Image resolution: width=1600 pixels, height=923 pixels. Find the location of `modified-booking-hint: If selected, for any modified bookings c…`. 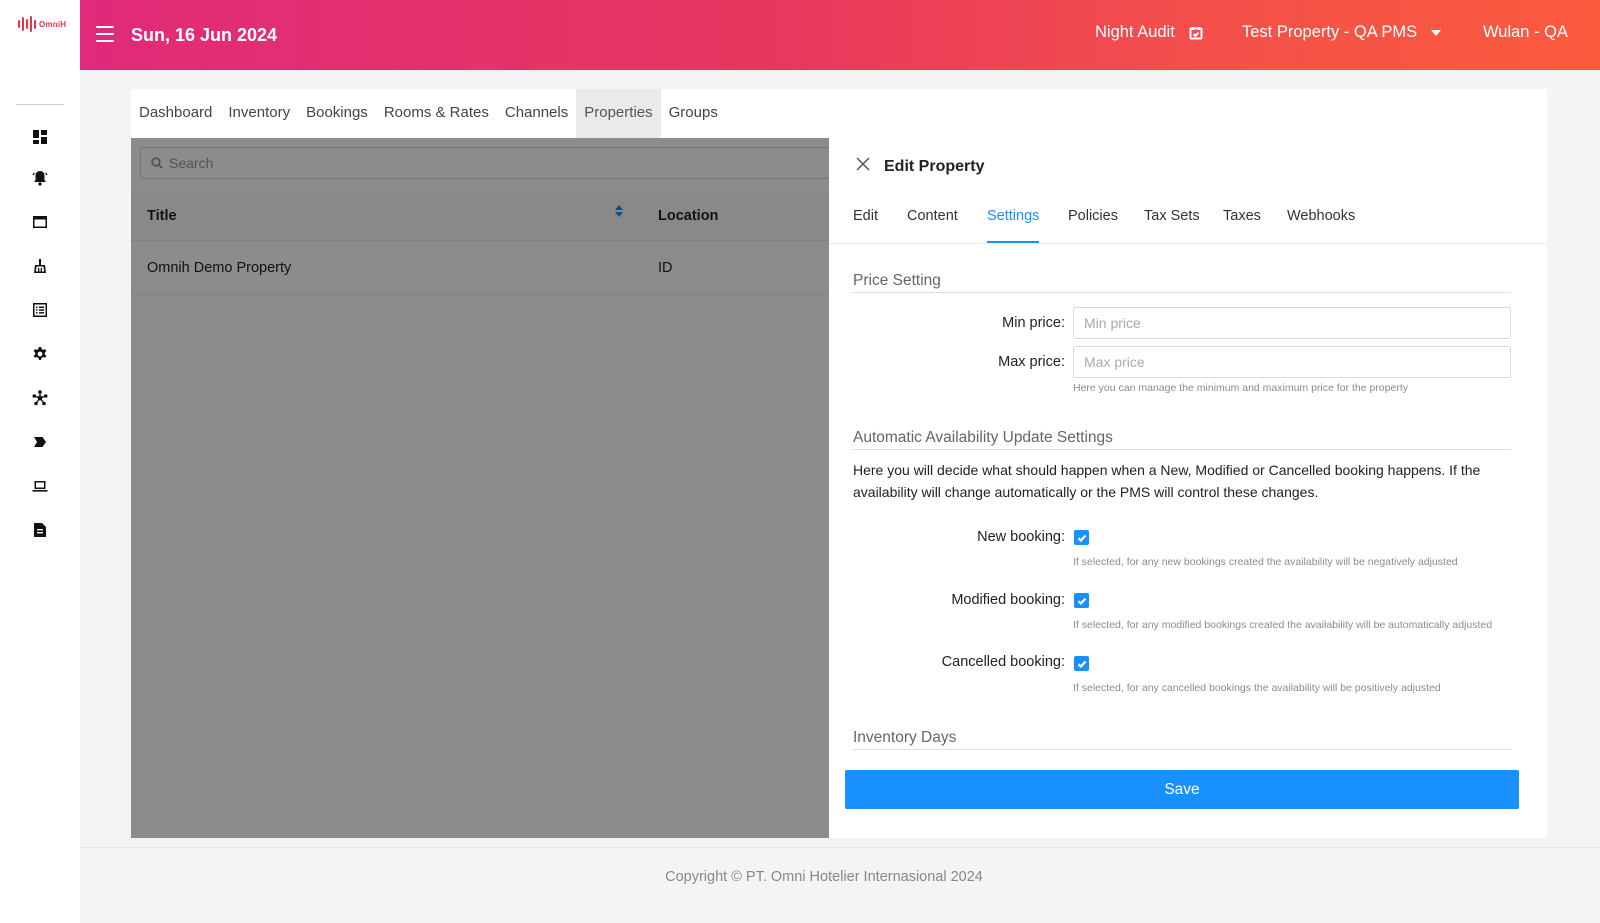

modified-booking-hint: If selected, for any modified bookings c… is located at coordinates (1283, 625).